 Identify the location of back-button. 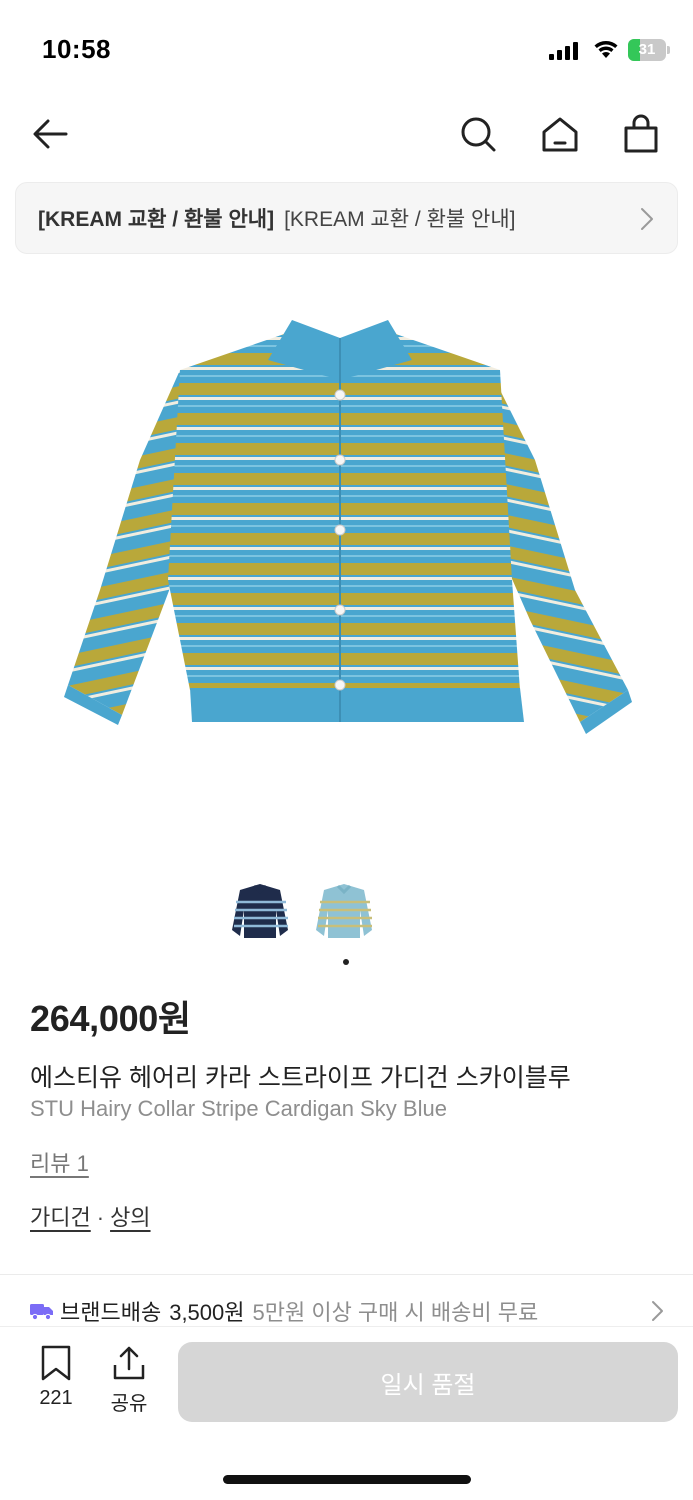
(50, 134).